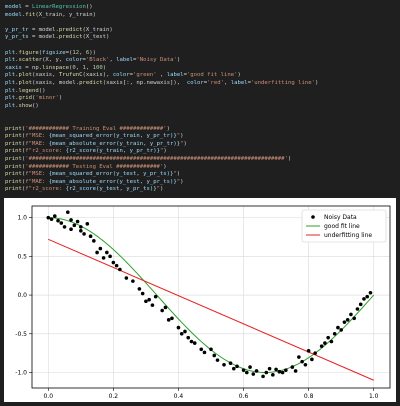 The height and width of the screenshot is (406, 400). What do you see at coordinates (309, 396) in the screenshot?
I see `x-tick-label: 0.8` at bounding box center [309, 396].